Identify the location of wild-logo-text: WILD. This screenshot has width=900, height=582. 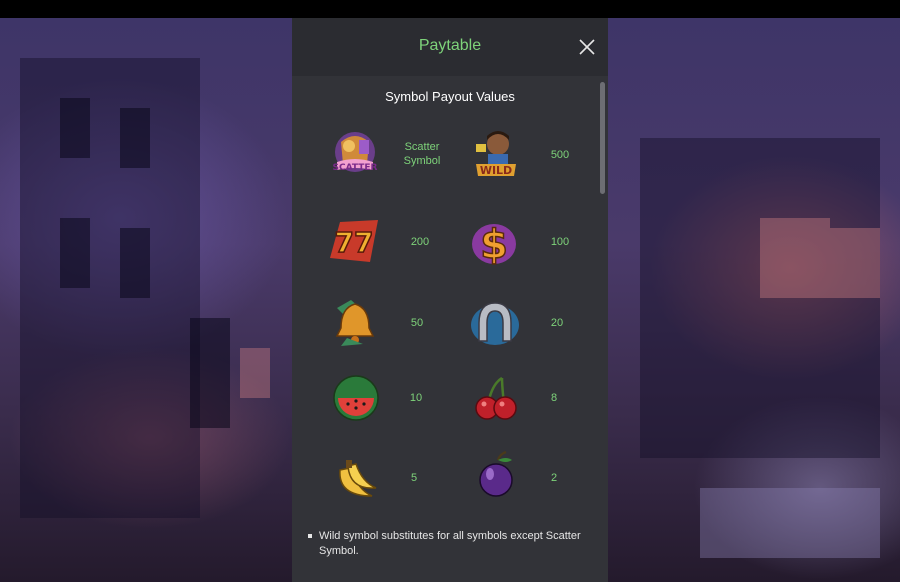
(496, 170).